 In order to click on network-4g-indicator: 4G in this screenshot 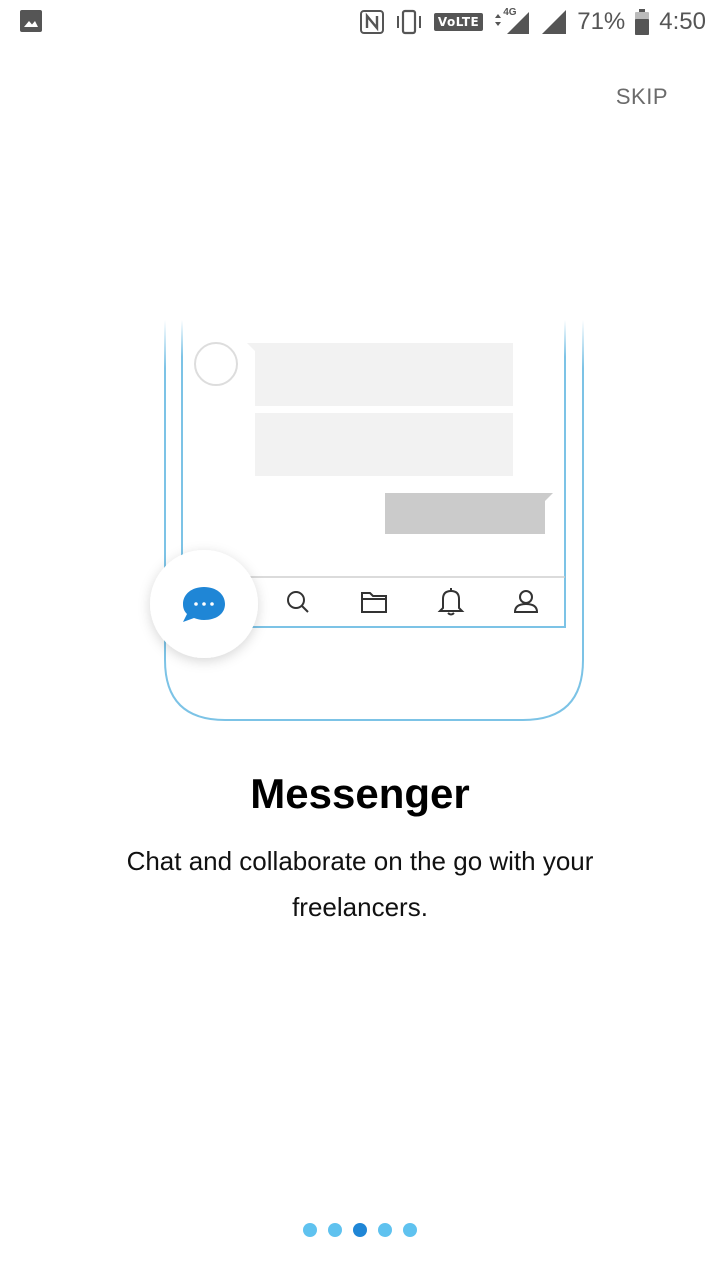, I will do `click(512, 21)`.